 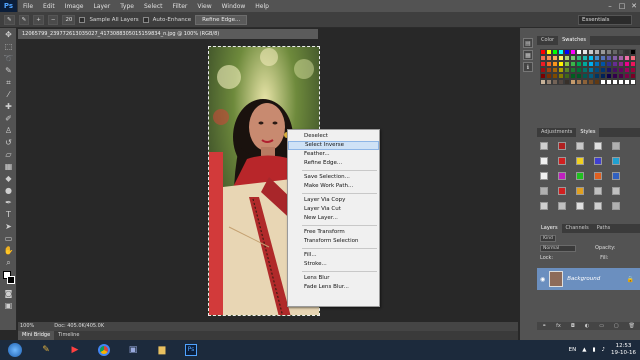 I want to click on swatch, so click(x=633, y=82).